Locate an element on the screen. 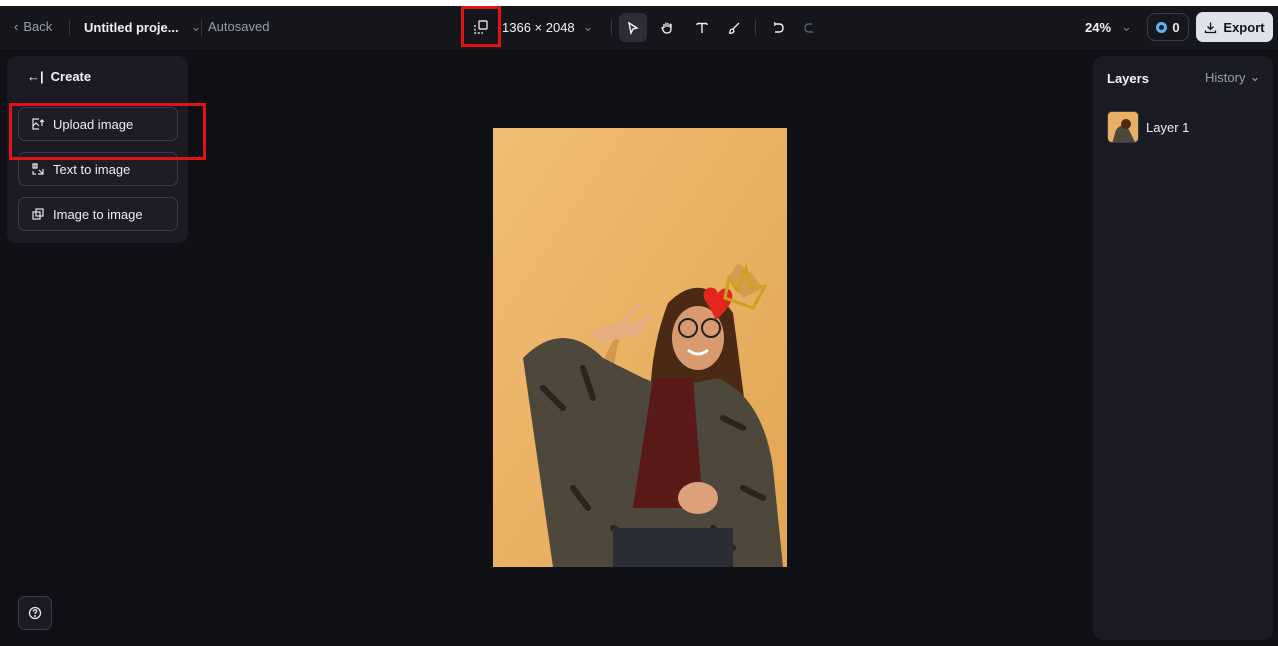  redo-button is located at coordinates (810, 27).